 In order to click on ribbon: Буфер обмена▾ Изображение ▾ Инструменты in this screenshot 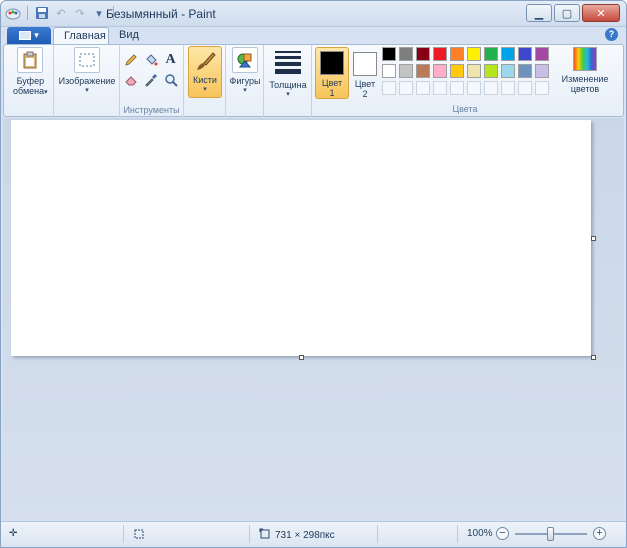, I will do `click(313, 80)`.